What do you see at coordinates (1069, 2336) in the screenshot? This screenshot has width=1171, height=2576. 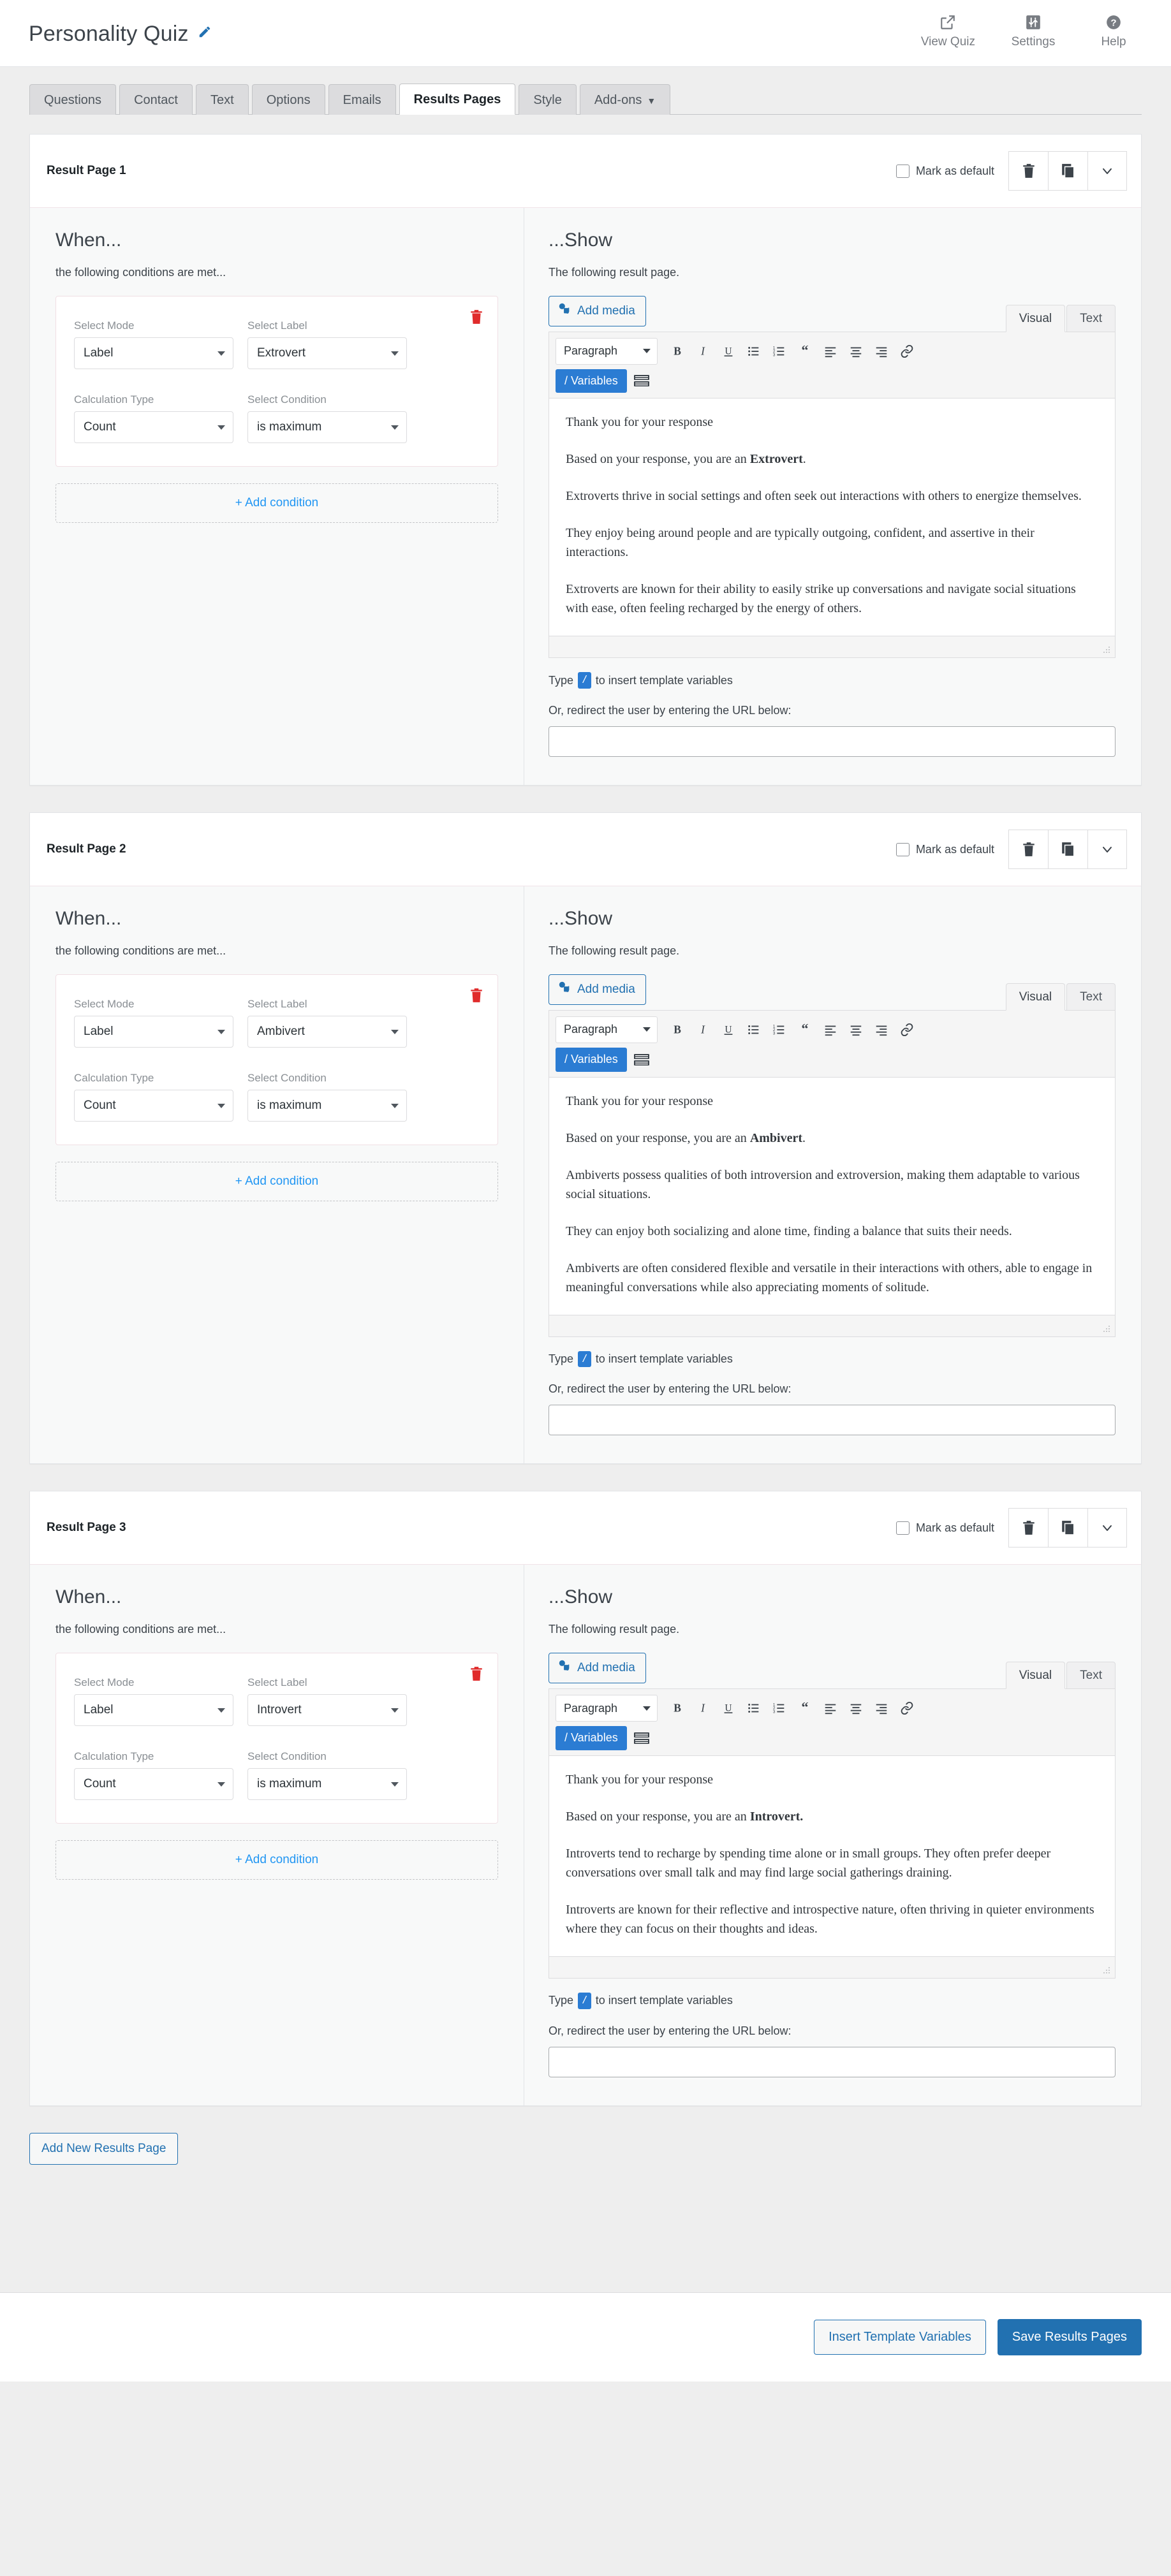 I see `save-results-pages-button: Save Results Pages` at bounding box center [1069, 2336].